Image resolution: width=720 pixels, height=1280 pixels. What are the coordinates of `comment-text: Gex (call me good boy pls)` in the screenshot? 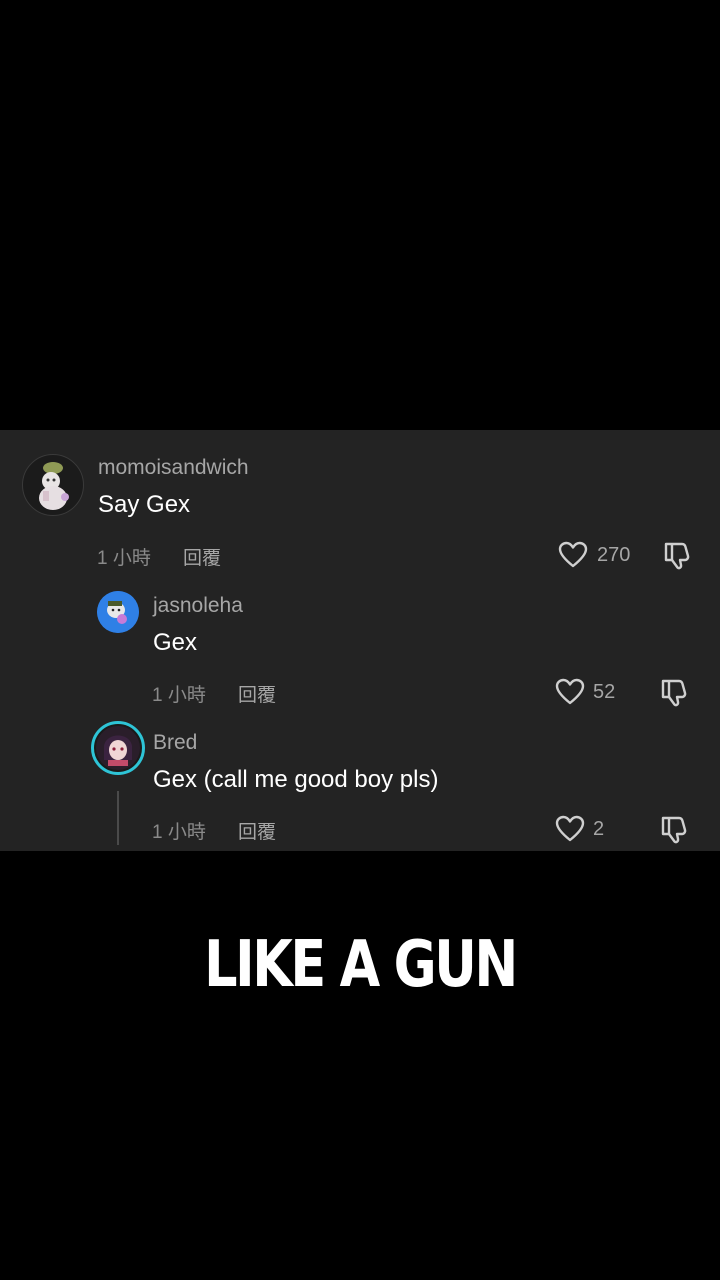 It's located at (296, 779).